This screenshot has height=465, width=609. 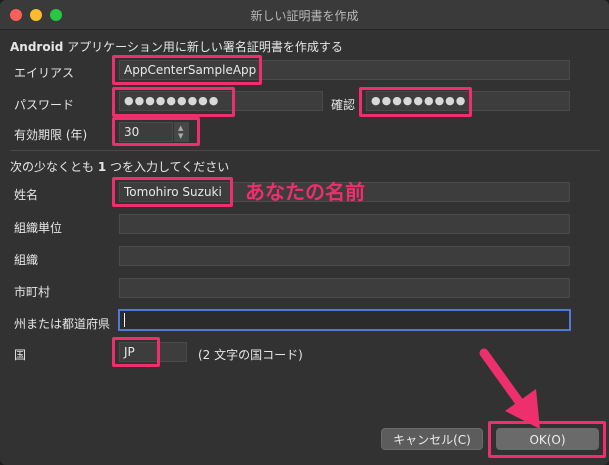 What do you see at coordinates (136, 352) in the screenshot?
I see `country-highlight` at bounding box center [136, 352].